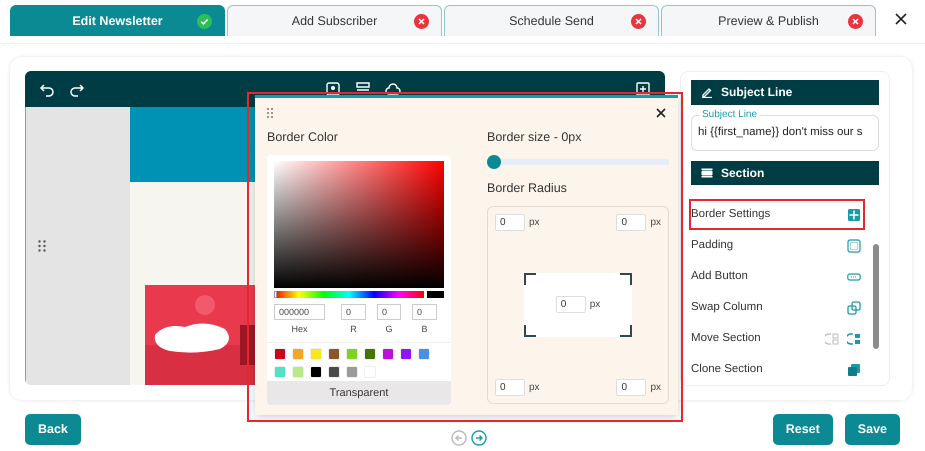 The width and height of the screenshot is (925, 451). I want to click on header-title: Section, so click(742, 173).